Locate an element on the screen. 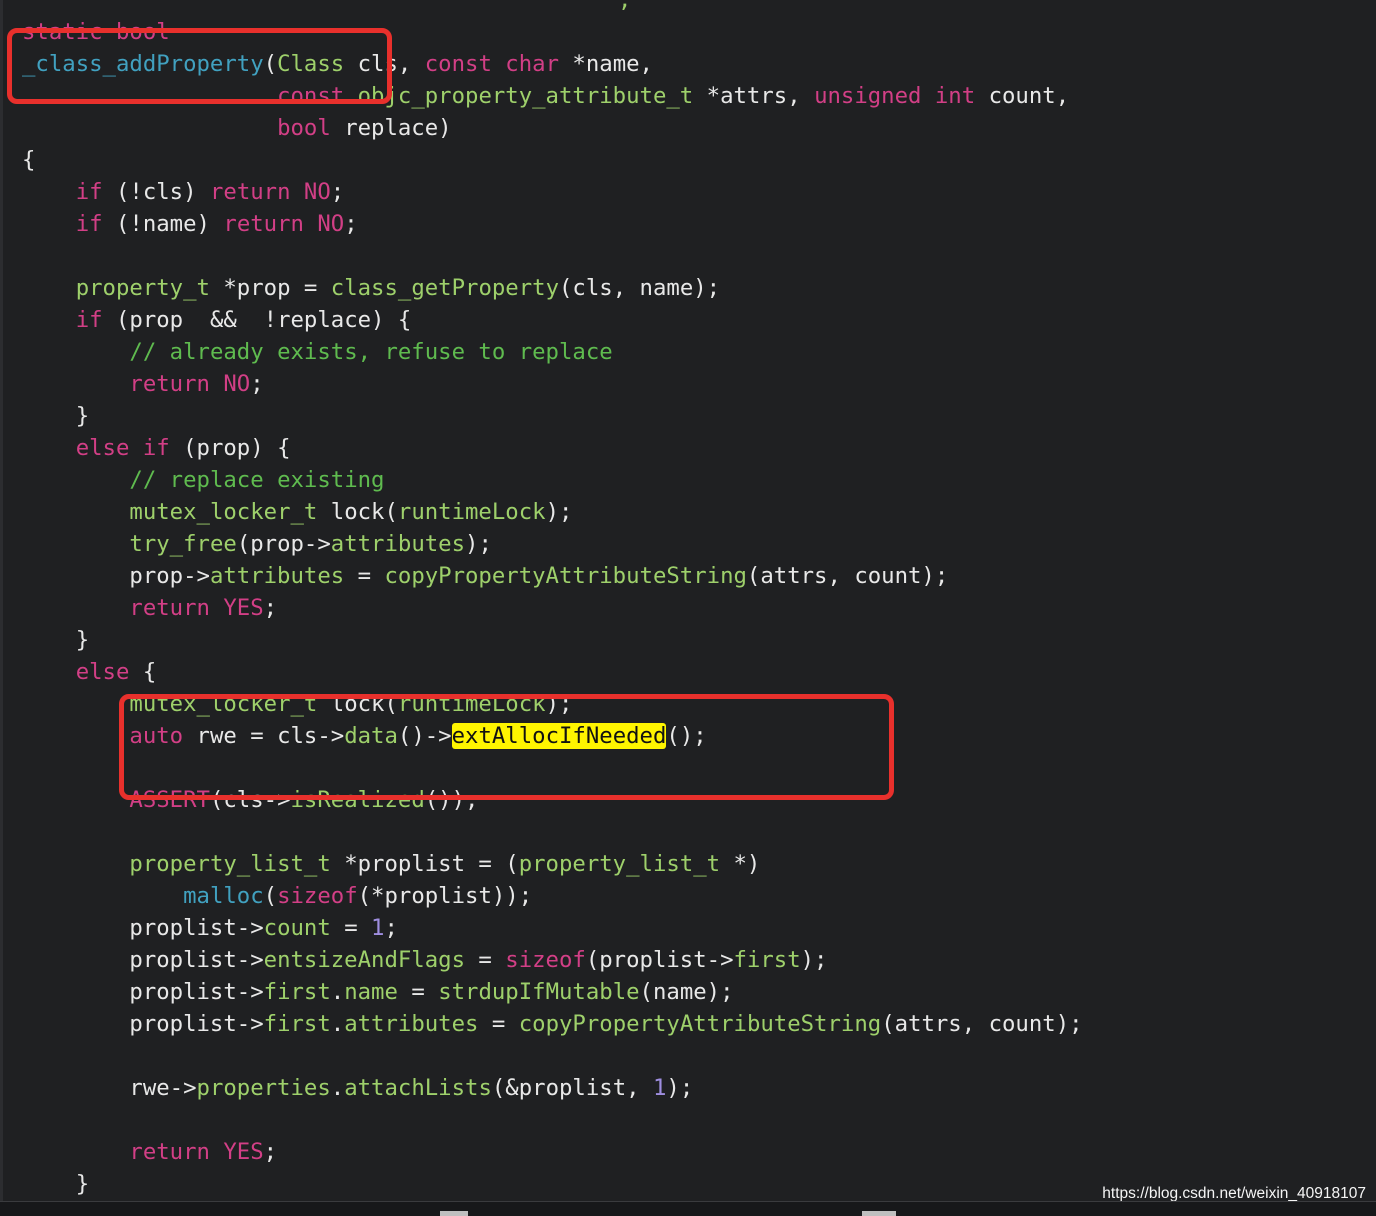  code-token: try_free is located at coordinates (183, 544).